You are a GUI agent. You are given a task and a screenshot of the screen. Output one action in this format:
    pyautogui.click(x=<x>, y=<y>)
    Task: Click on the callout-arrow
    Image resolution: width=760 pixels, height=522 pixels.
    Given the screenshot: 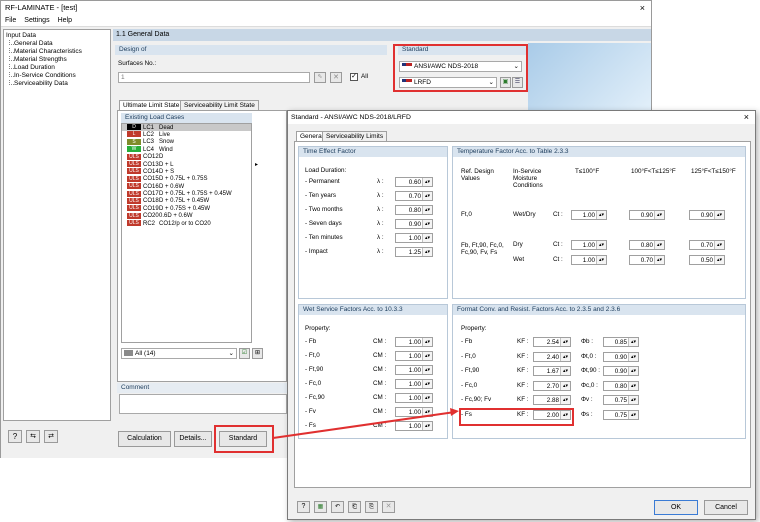 What is the action you would take?
    pyautogui.click(x=365, y=423)
    